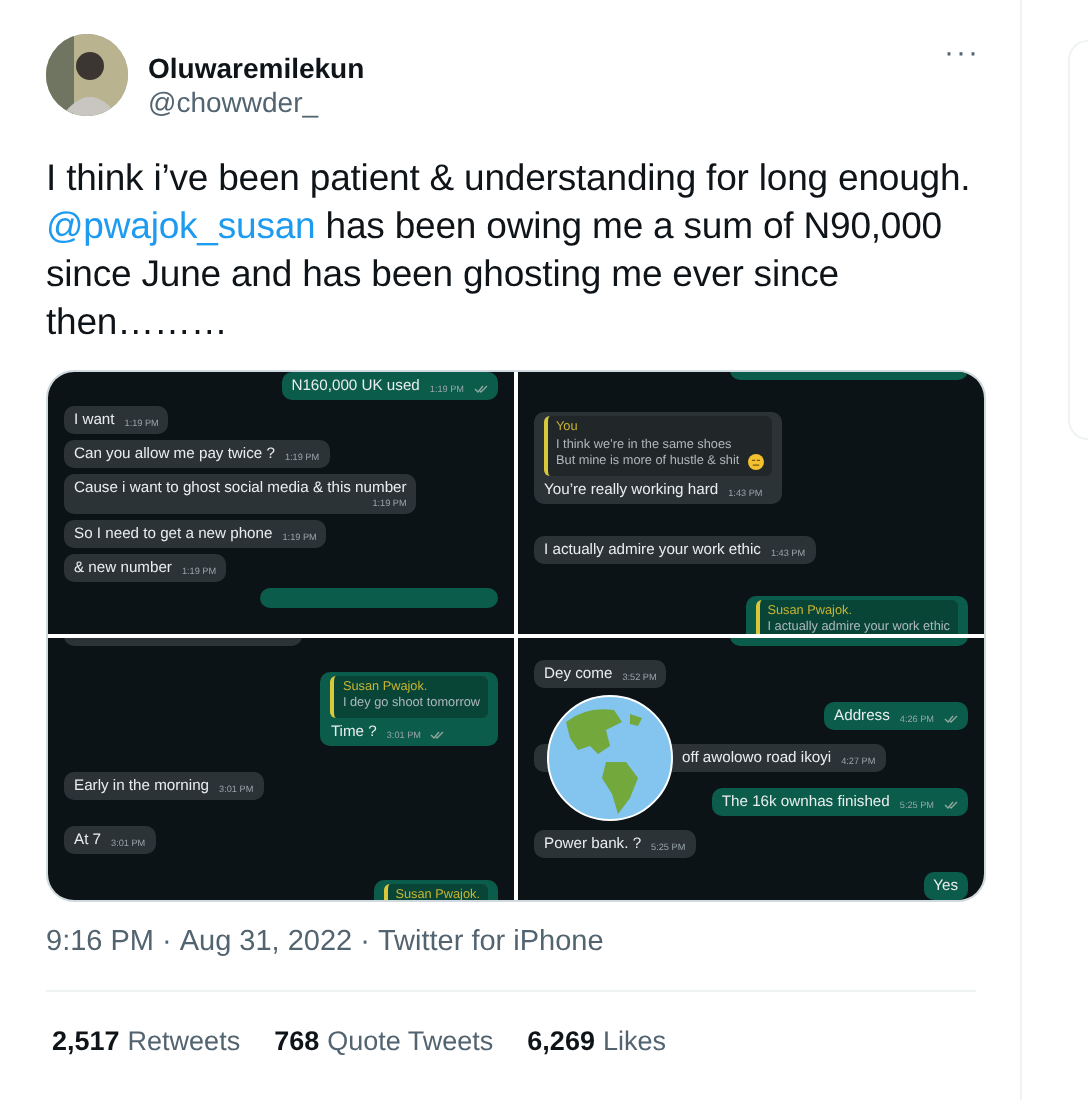 The width and height of the screenshot is (1088, 1100). What do you see at coordinates (962, 54) in the screenshot?
I see `more-button: ···` at bounding box center [962, 54].